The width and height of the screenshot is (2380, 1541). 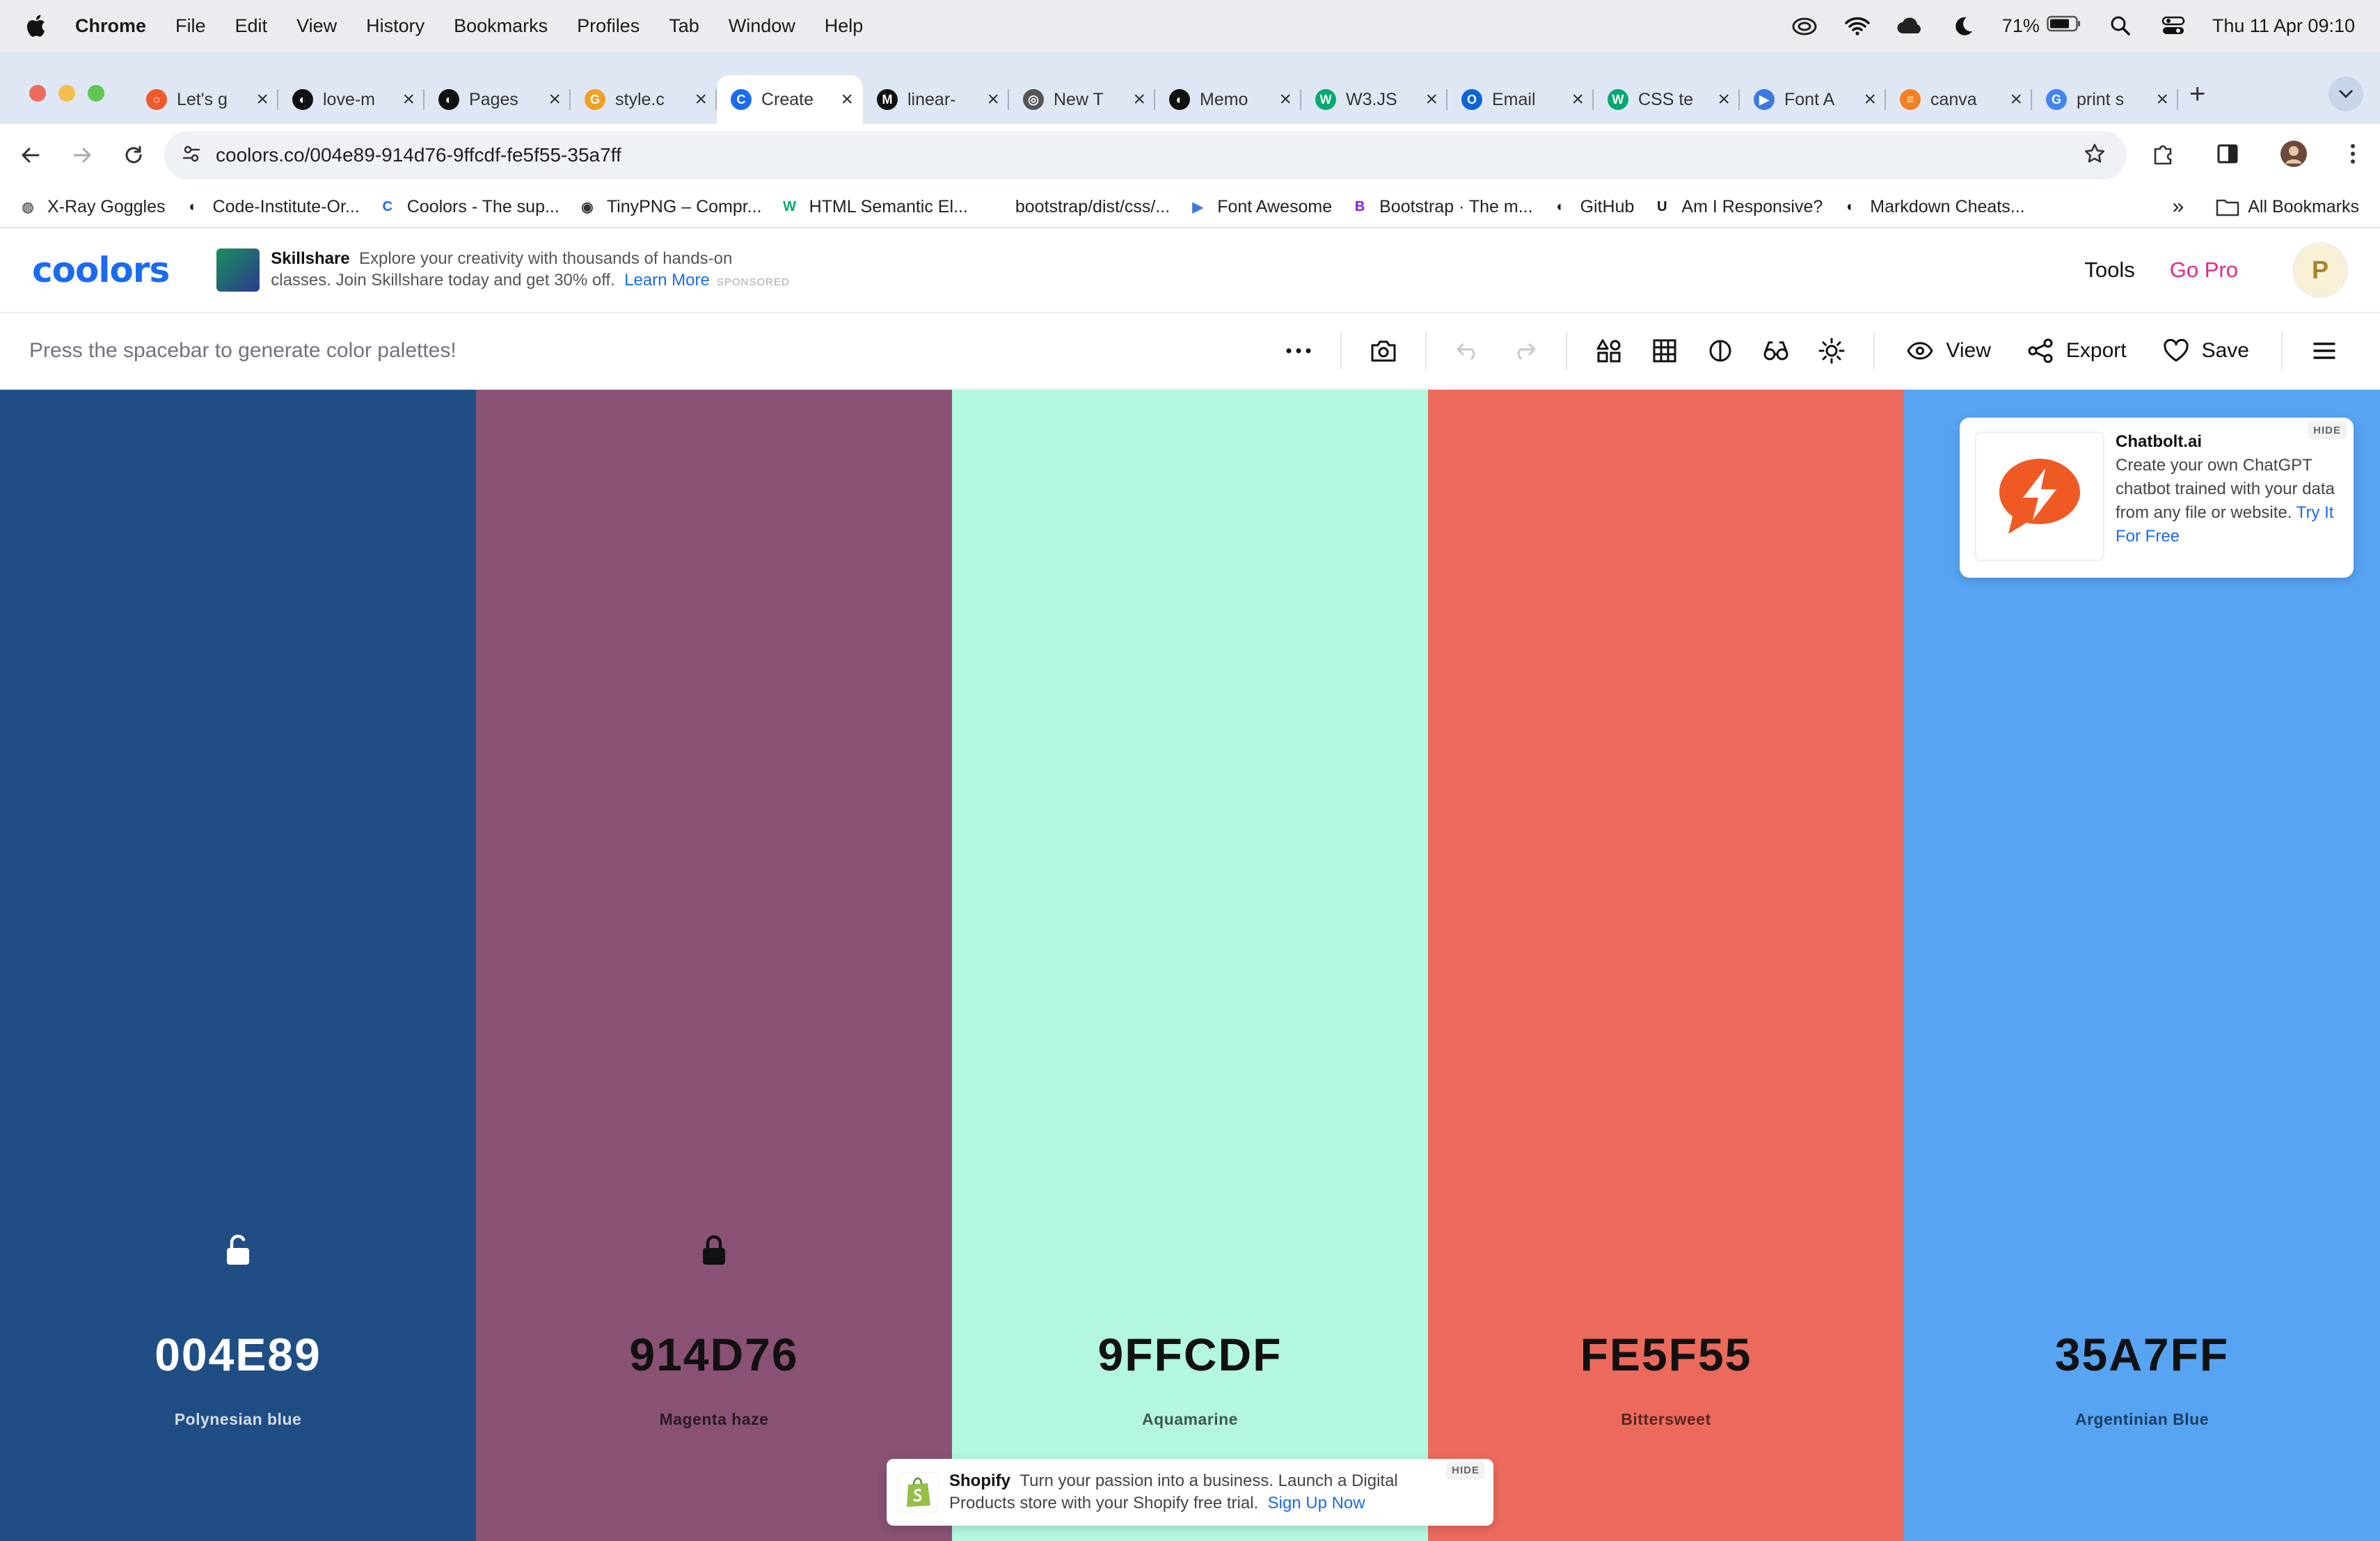 I want to click on color-swatch: FE5F55 Bittersweet, so click(x=1666, y=965).